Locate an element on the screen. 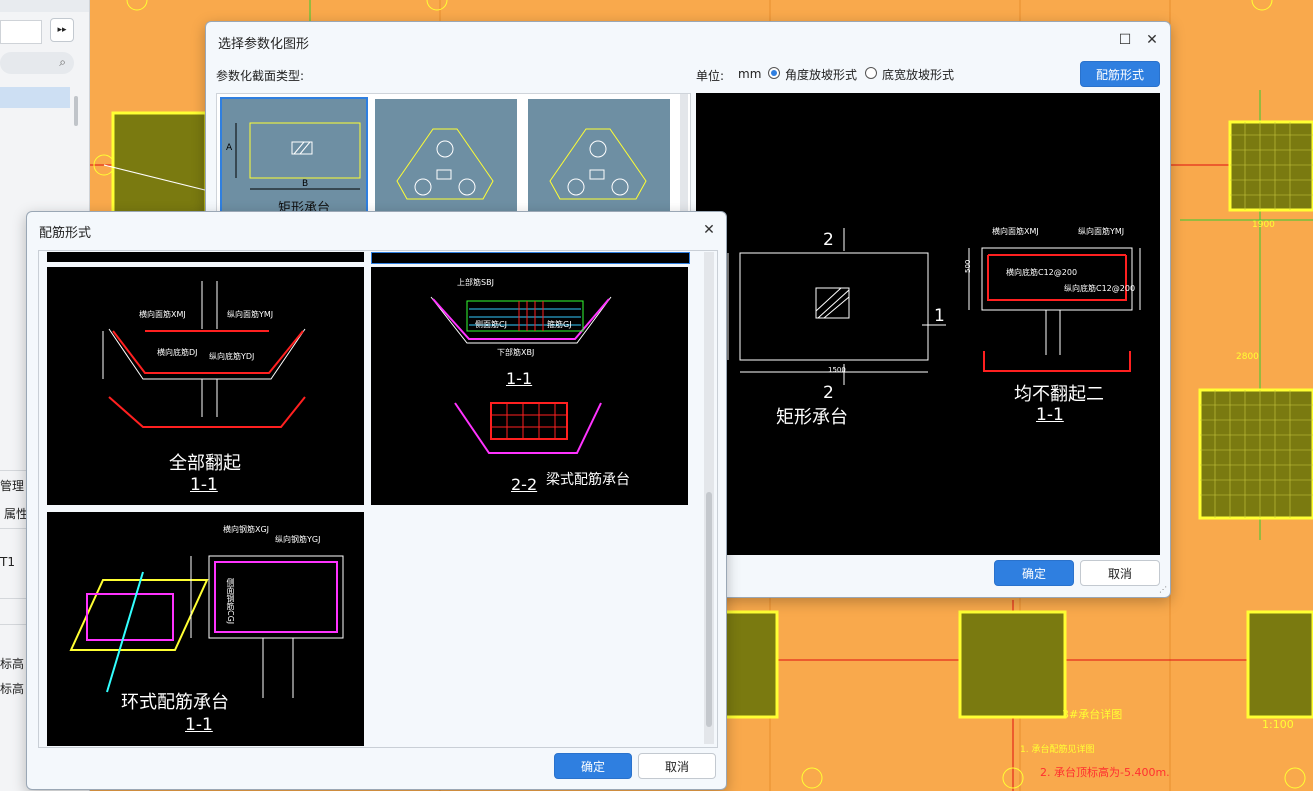  left-item-manage: 管理 is located at coordinates (12, 485).